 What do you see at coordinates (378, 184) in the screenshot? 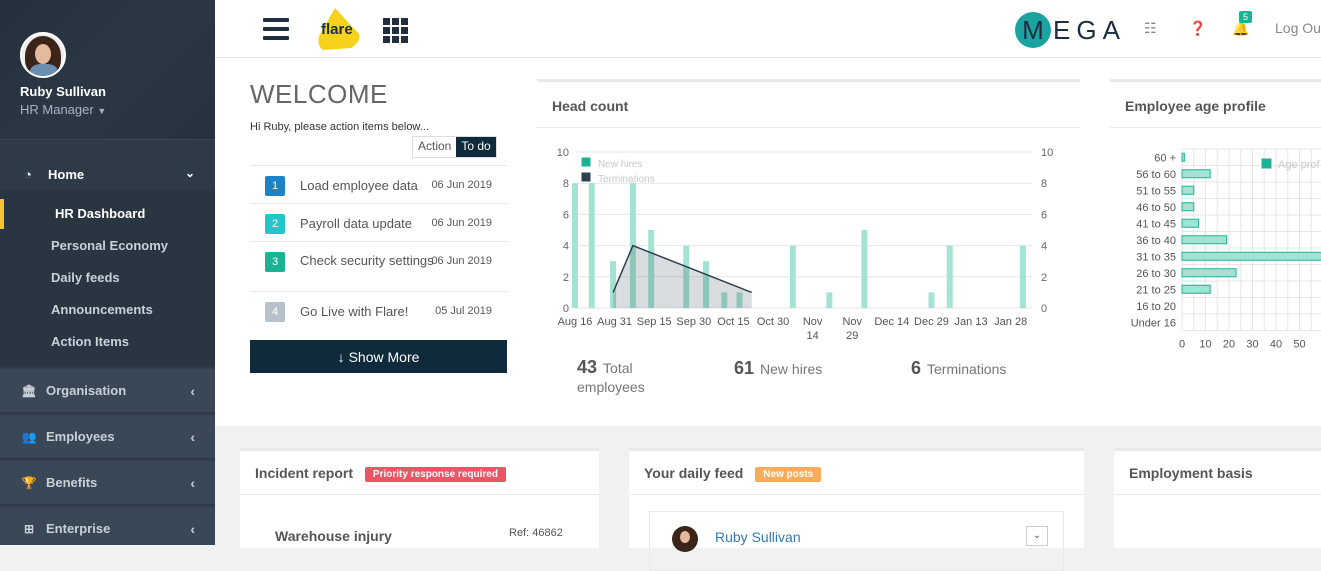
I see `task-item: 1 Load employee data 06 Jun 2019` at bounding box center [378, 184].